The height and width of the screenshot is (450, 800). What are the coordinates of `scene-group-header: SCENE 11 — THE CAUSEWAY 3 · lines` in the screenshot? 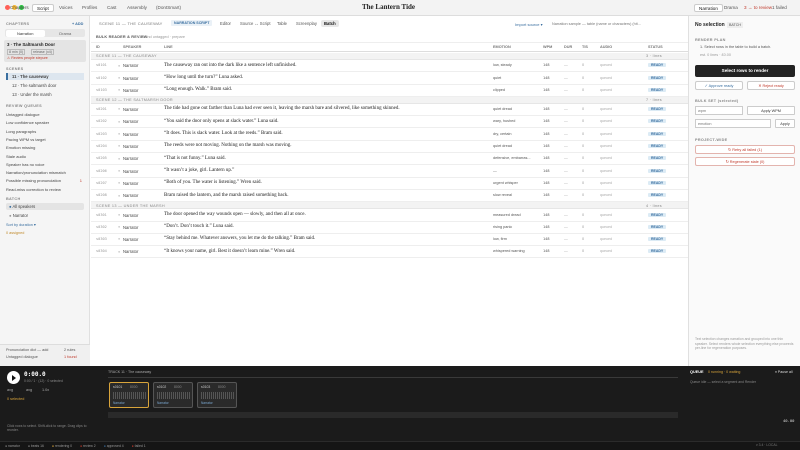 It's located at (389, 56).